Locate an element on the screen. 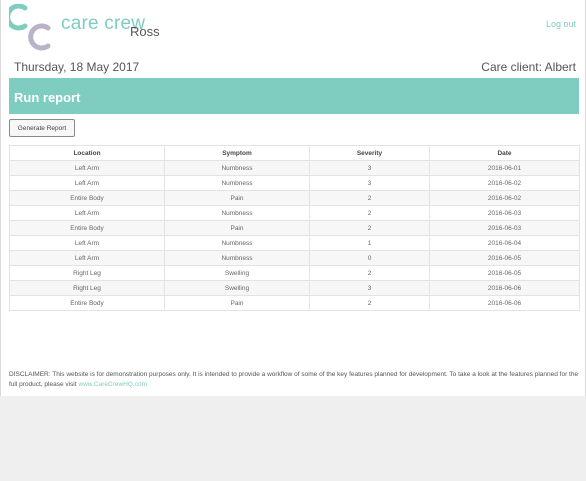 The image size is (586, 481). table-row: Entire Body Pain 2 2016-06-03 is located at coordinates (294, 228).